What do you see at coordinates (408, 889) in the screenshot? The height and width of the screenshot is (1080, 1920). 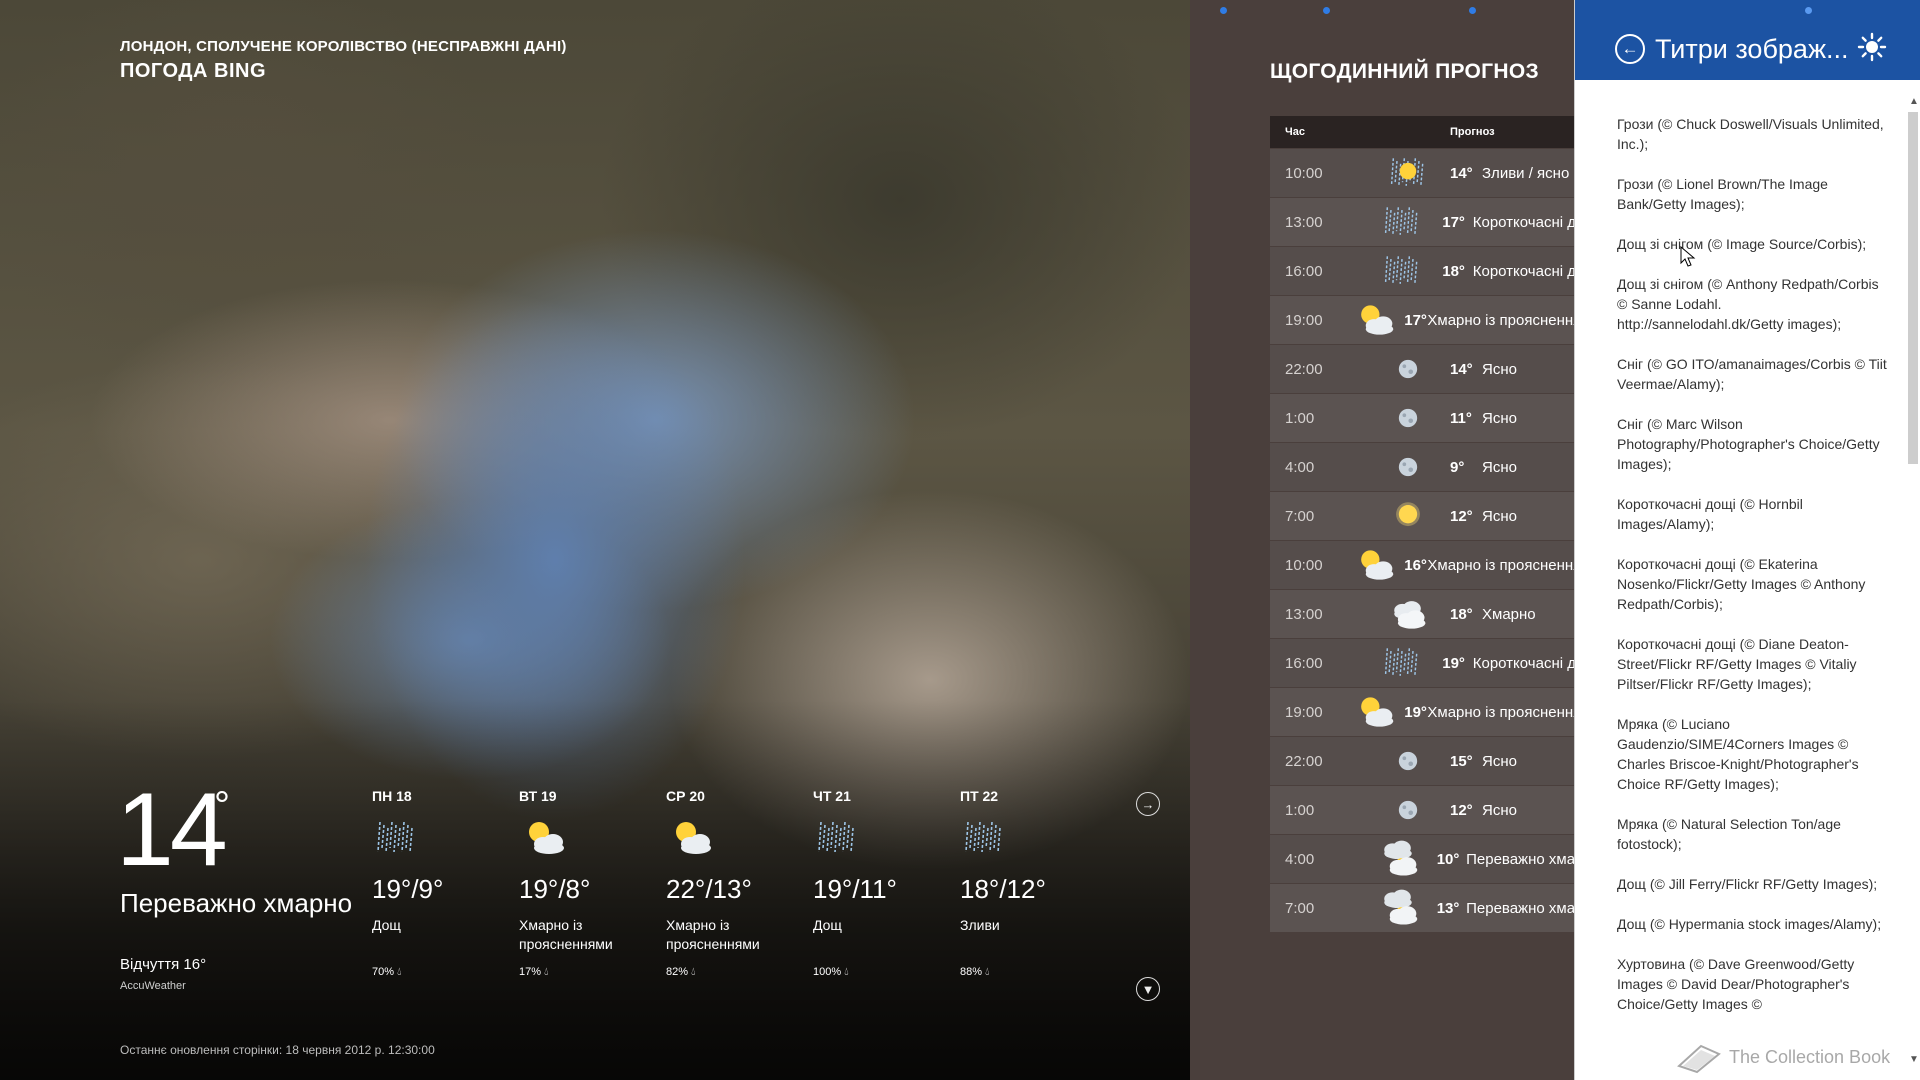 I see `day-temp-range: 19°/9°` at bounding box center [408, 889].